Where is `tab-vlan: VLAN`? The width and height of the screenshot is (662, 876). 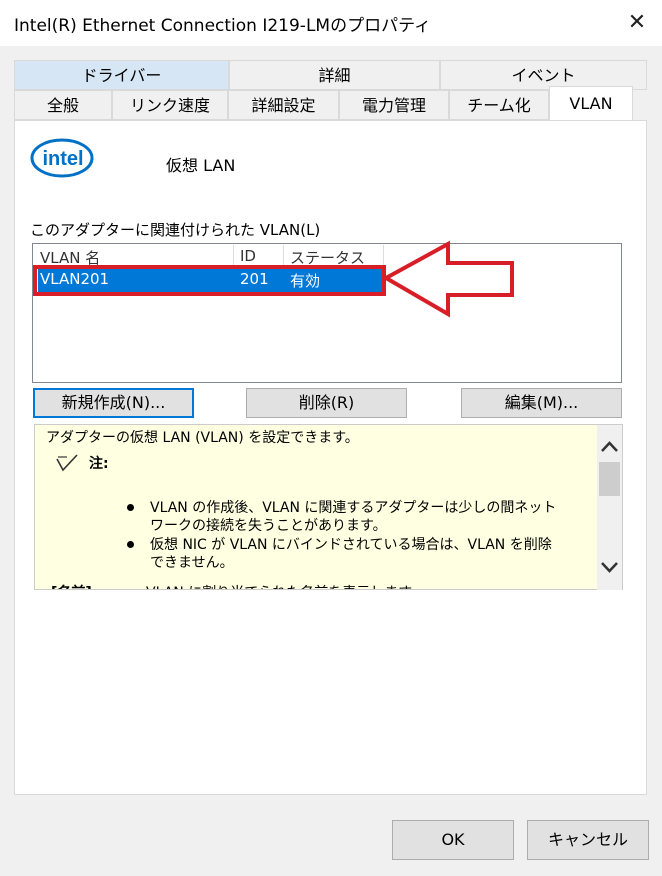
tab-vlan: VLAN is located at coordinates (591, 103).